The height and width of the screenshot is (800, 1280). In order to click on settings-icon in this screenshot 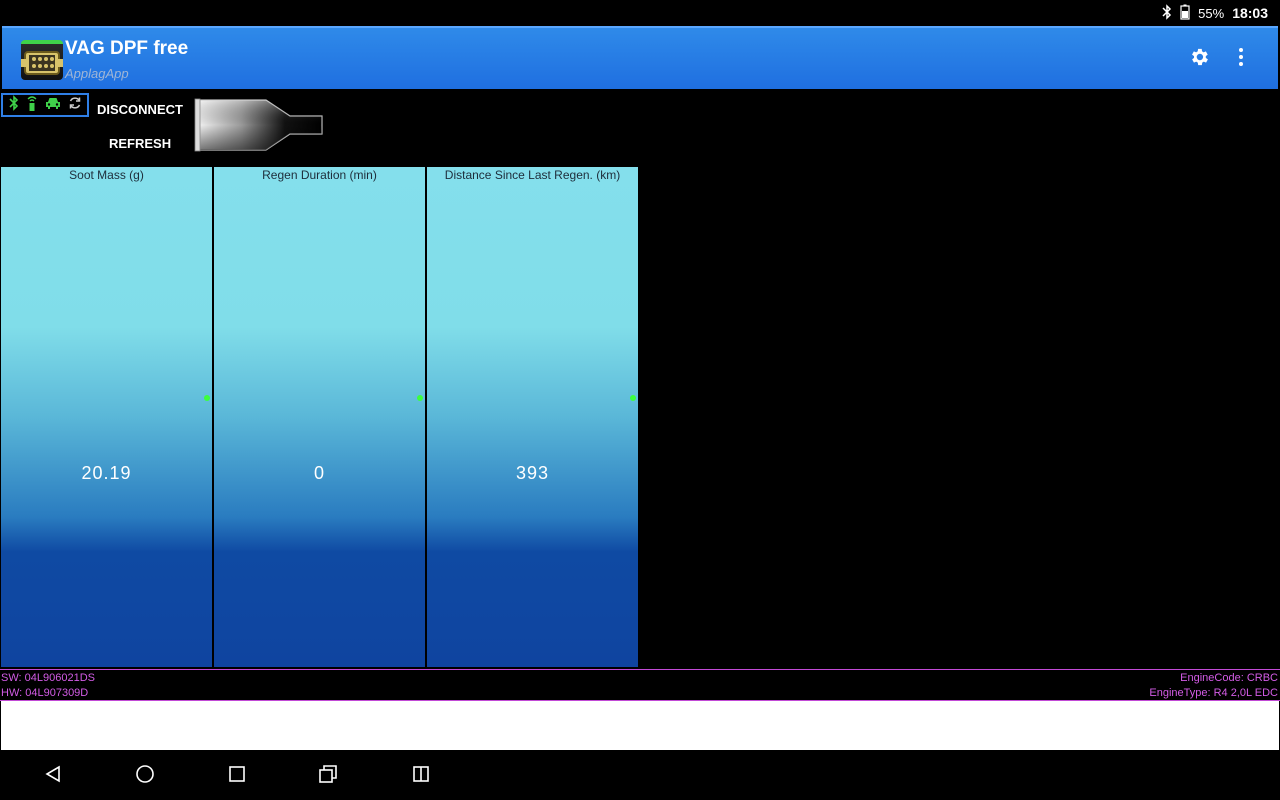, I will do `click(1199, 59)`.